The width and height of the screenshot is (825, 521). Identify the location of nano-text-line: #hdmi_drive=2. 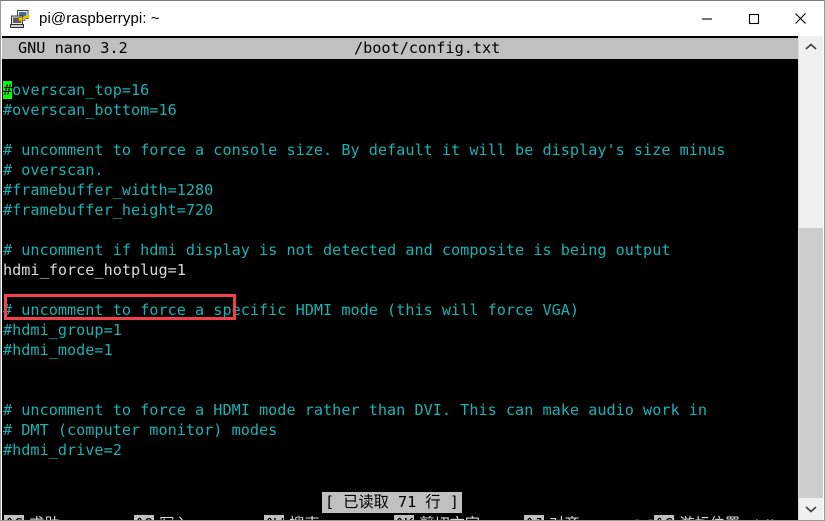
(62, 450).